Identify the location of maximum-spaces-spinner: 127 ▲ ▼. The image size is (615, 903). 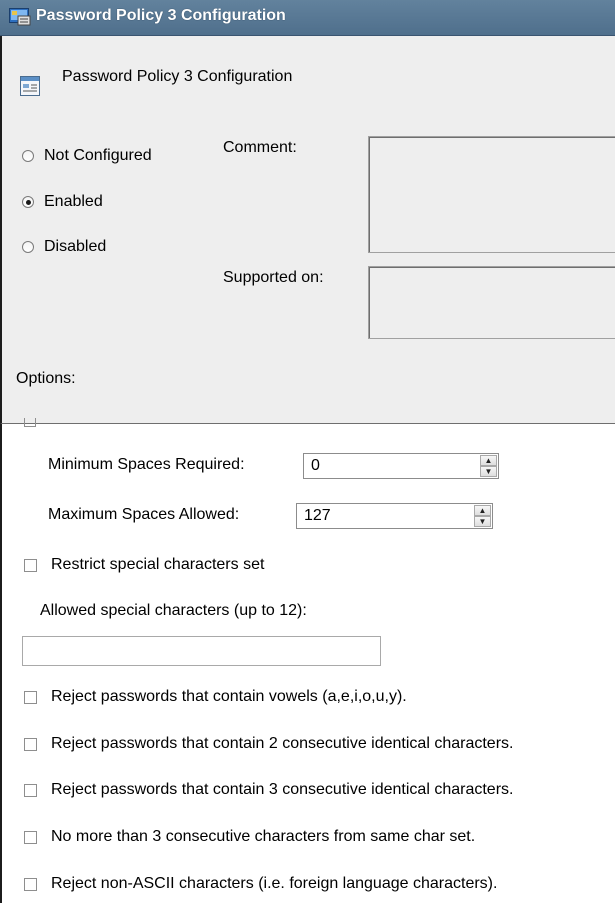
(394, 516).